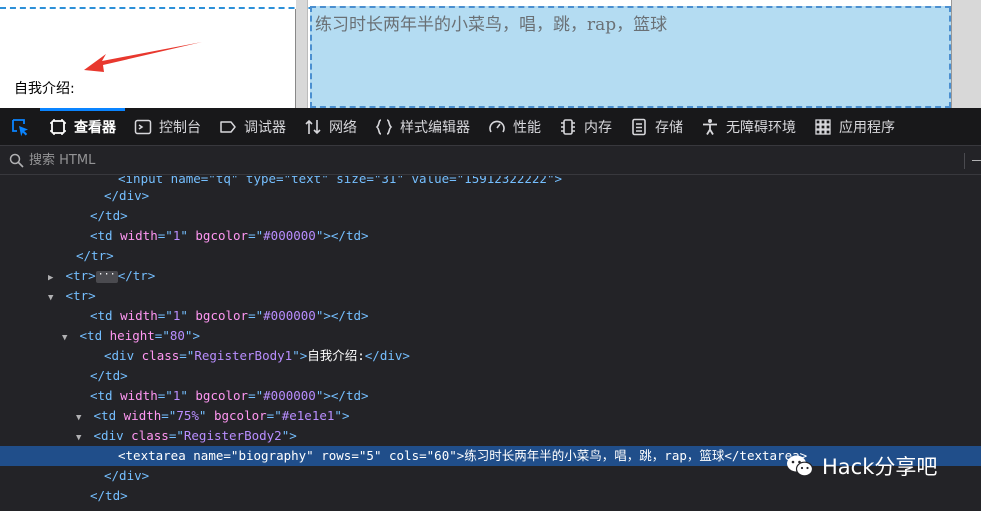 The height and width of the screenshot is (511, 981). What do you see at coordinates (58, 127) in the screenshot?
I see `inspector-icon` at bounding box center [58, 127].